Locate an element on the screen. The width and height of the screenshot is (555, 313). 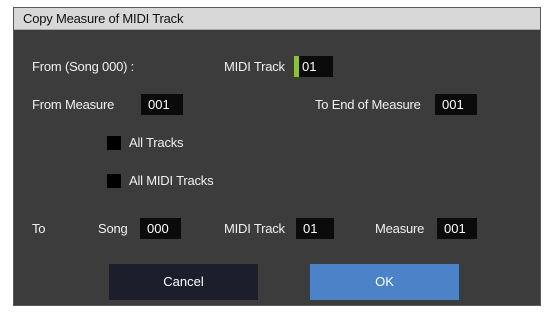
to-measure-field: 001 is located at coordinates (457, 228).